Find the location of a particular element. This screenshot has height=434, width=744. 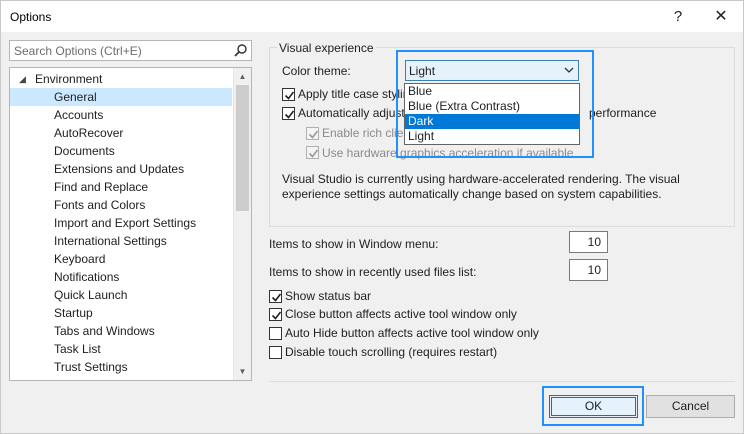

scroll-up-arrow-icon: ▲ is located at coordinates (242, 76).